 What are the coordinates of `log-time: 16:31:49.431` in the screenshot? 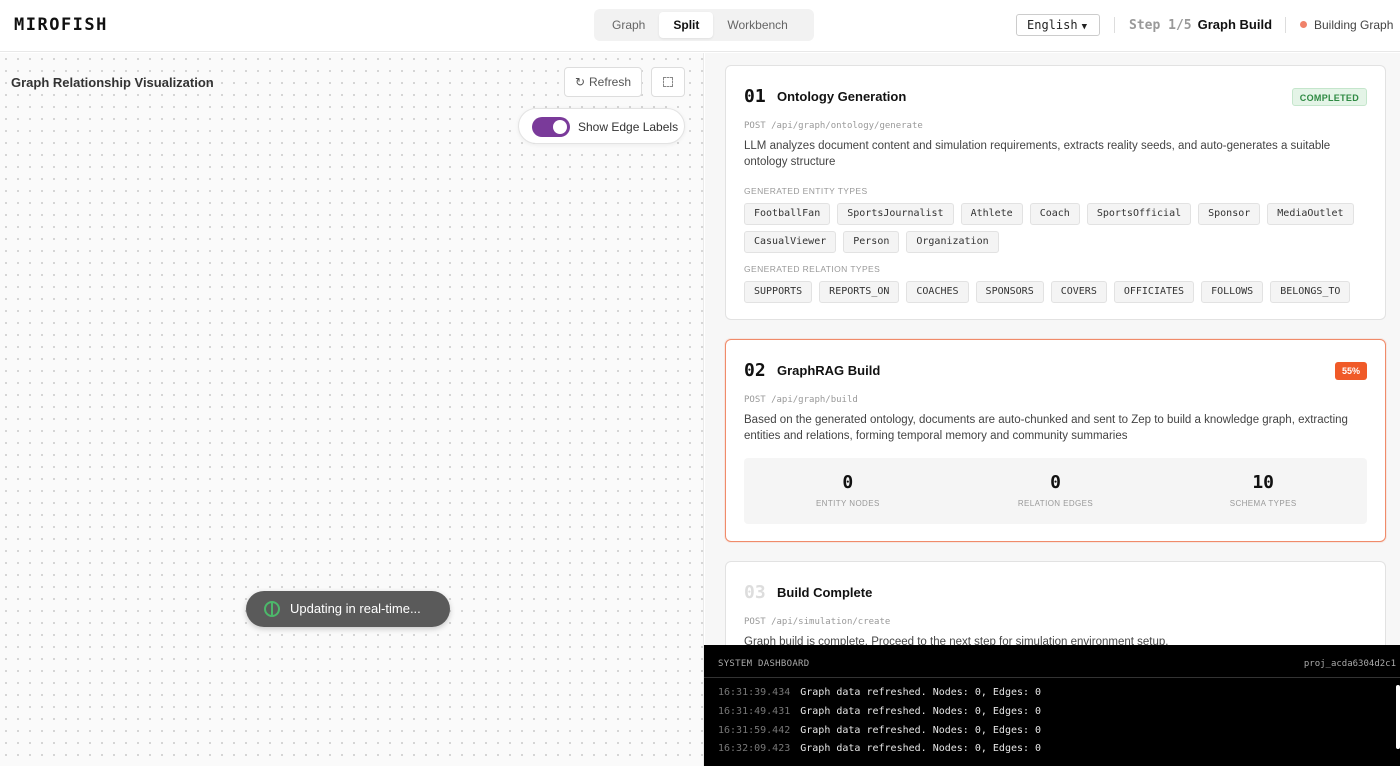 It's located at (754, 711).